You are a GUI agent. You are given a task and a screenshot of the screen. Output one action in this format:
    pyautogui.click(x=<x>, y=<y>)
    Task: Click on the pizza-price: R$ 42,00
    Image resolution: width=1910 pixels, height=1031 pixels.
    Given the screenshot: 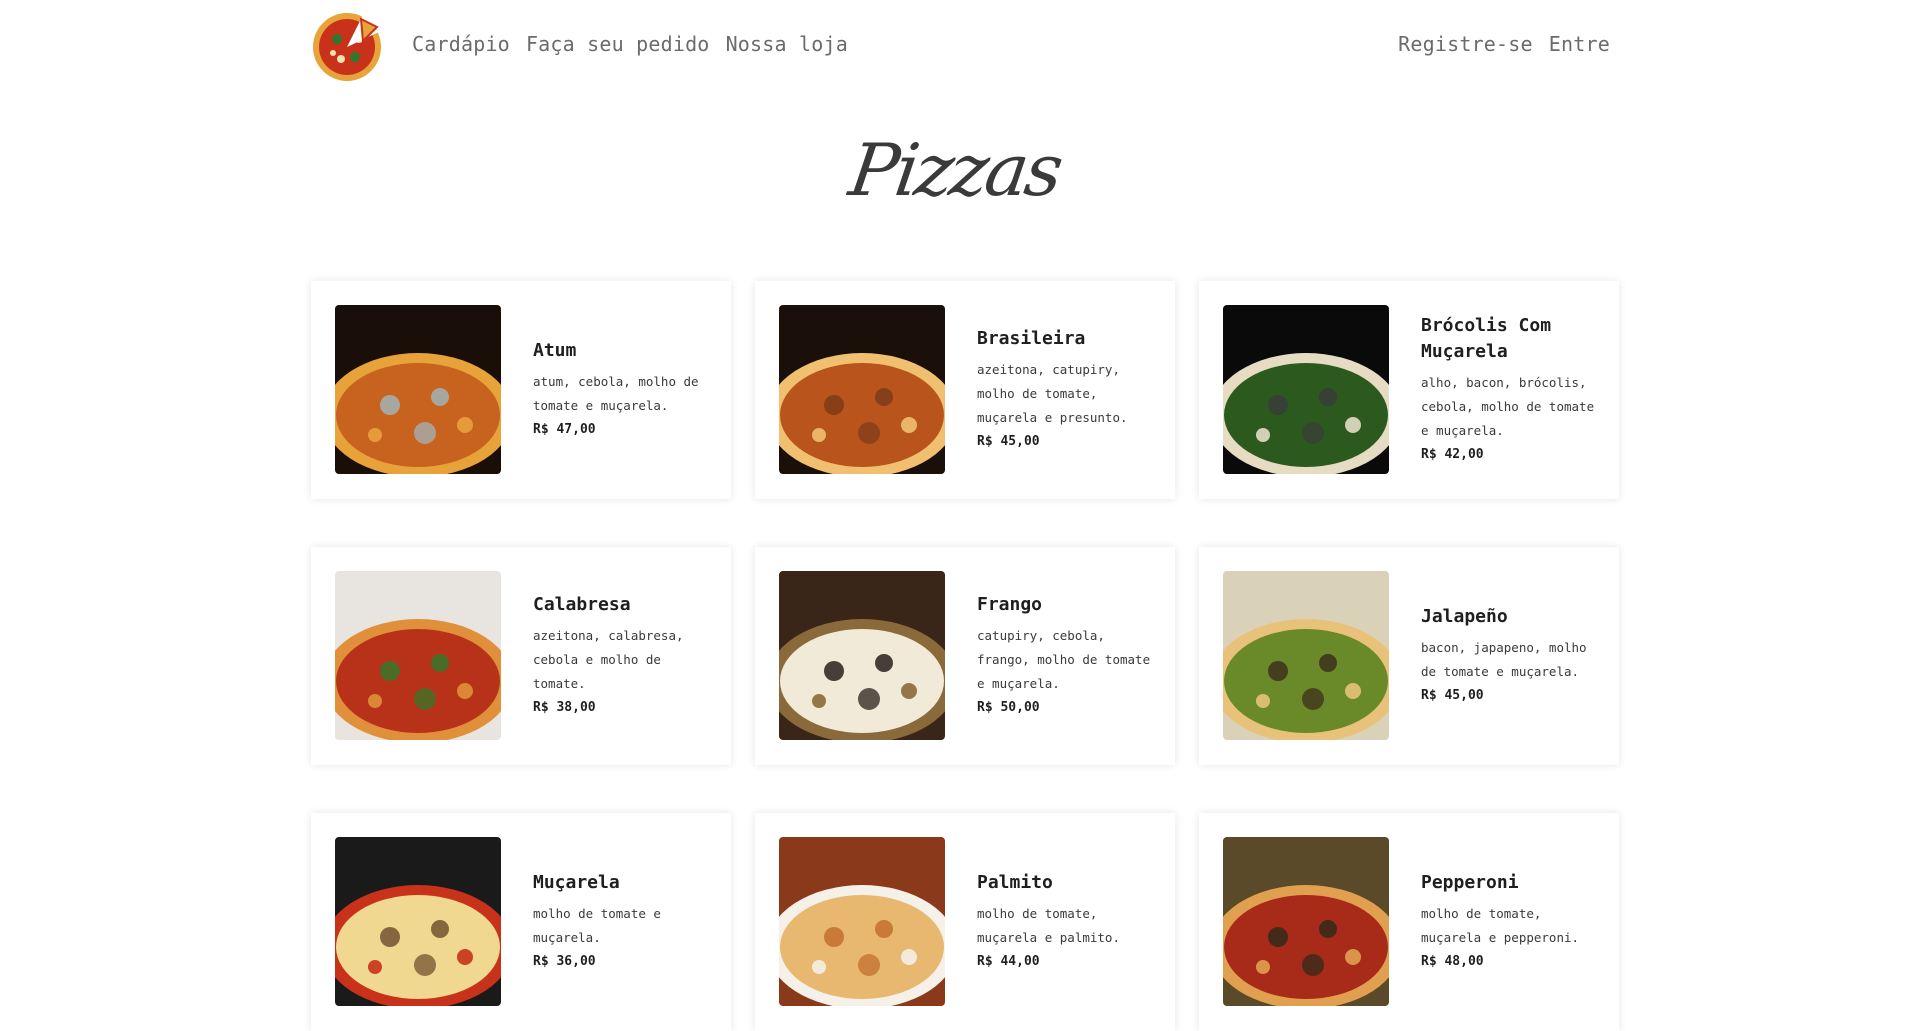 What is the action you would take?
    pyautogui.click(x=1452, y=454)
    